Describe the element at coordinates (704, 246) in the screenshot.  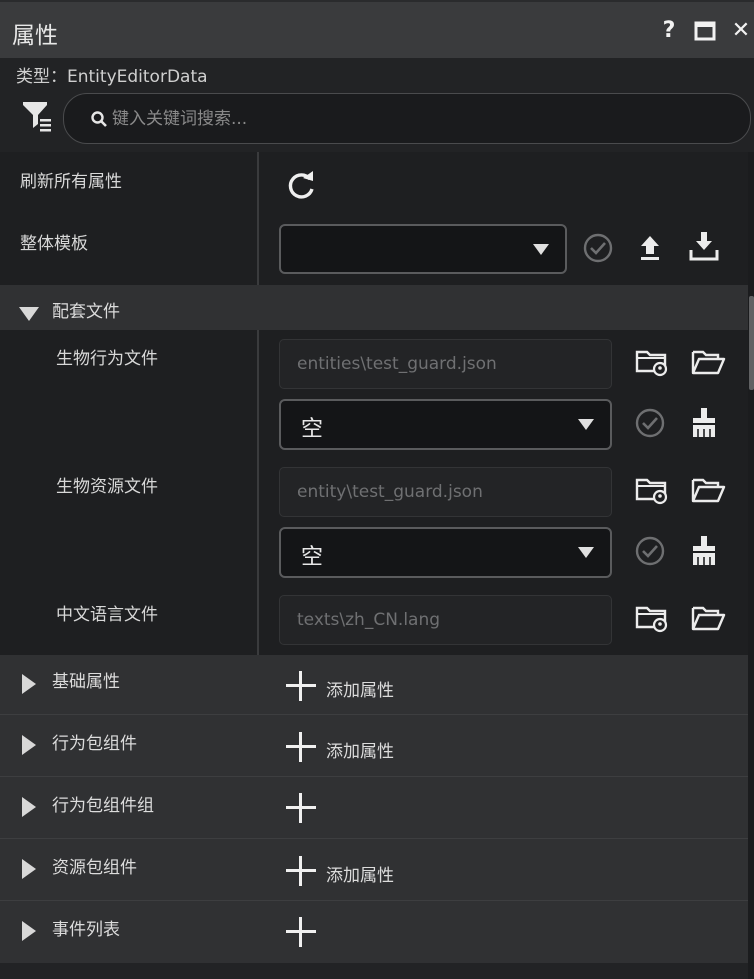
I see `download-icon` at that location.